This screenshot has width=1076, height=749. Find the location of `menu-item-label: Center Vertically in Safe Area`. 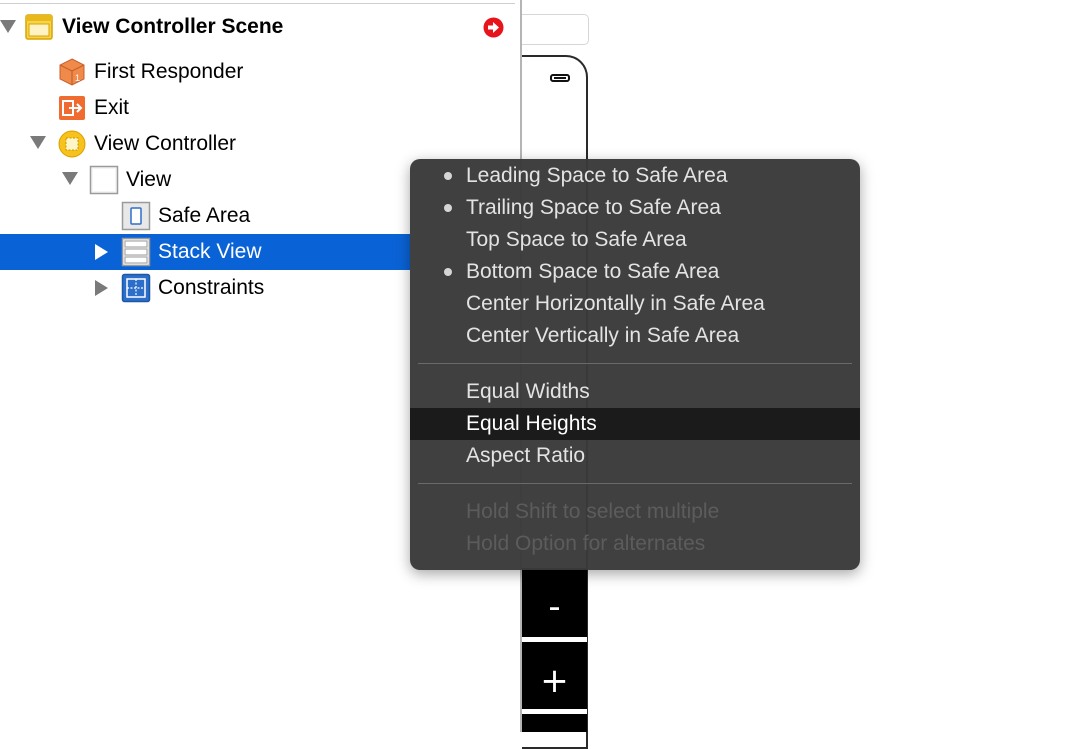

menu-item-label: Center Vertically in Safe Area is located at coordinates (603, 335).